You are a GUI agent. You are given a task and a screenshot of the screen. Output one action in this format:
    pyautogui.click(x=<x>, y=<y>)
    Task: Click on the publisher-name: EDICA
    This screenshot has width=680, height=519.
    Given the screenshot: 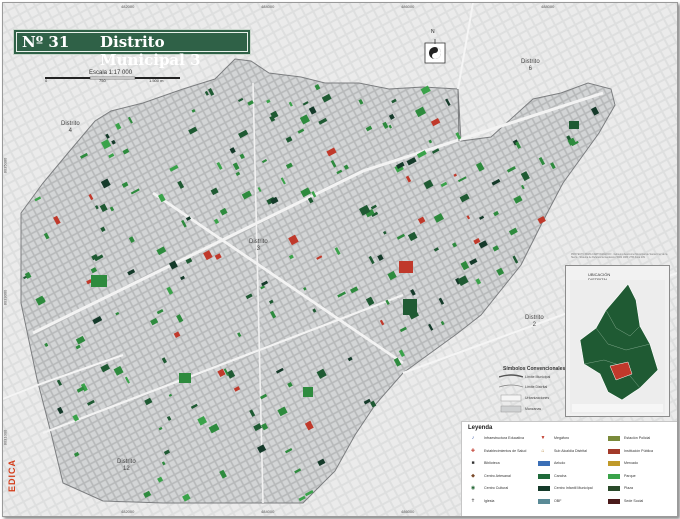 What is the action you would take?
    pyautogui.click(x=12, y=476)
    